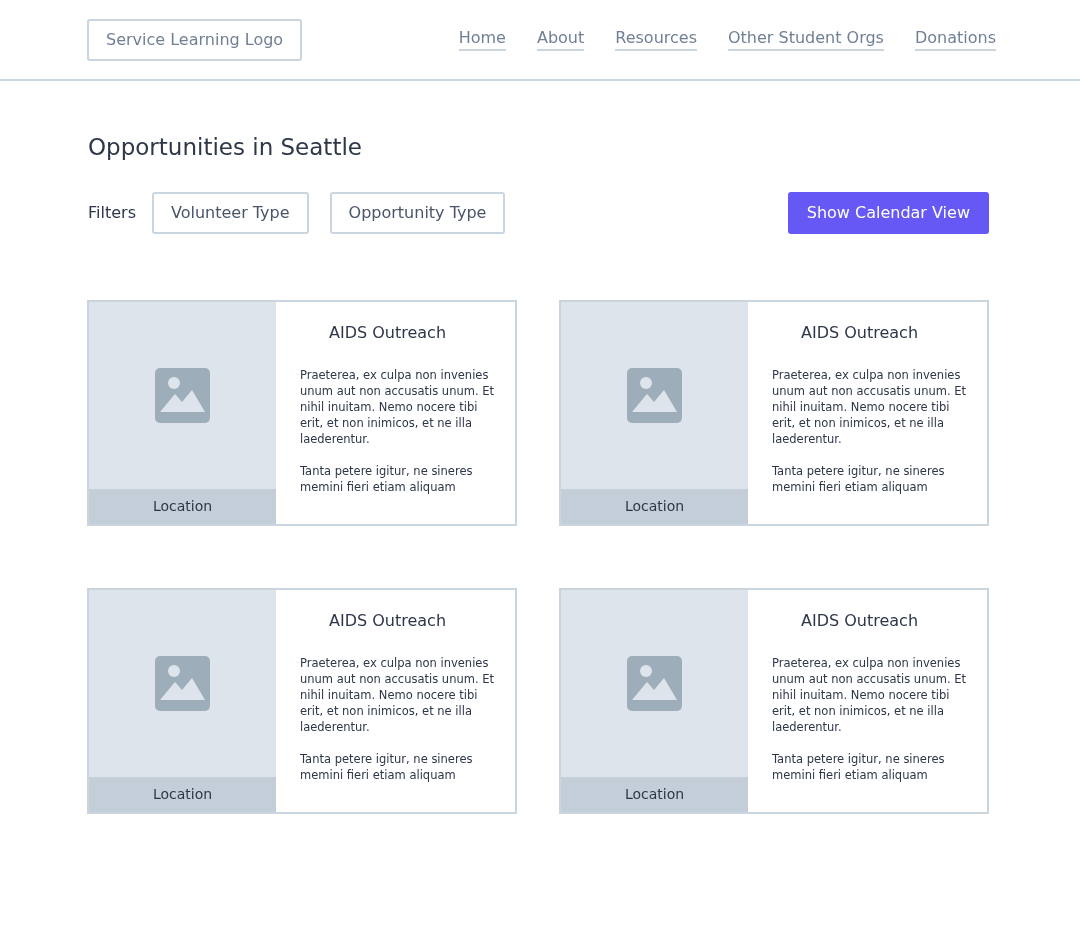 The width and height of the screenshot is (1080, 944). Describe the element at coordinates (955, 39) in the screenshot. I see `nav-link: Donations` at that location.